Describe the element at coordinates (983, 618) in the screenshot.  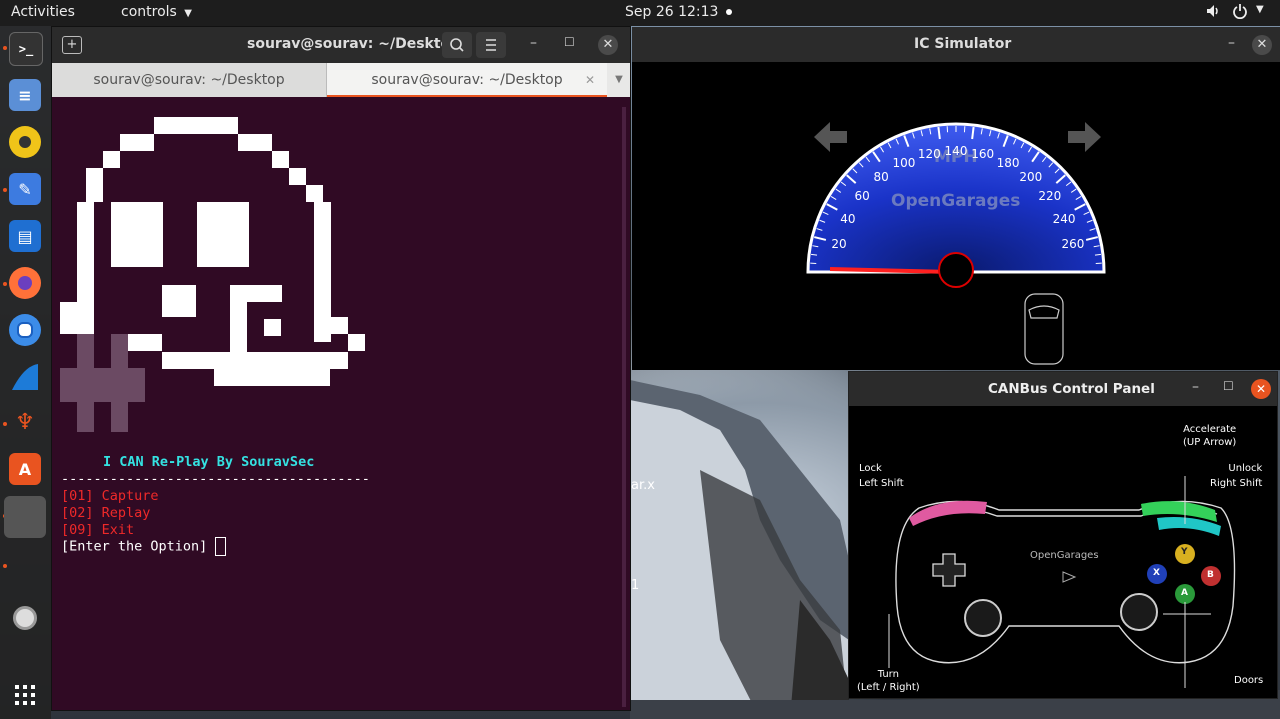
I see `left-stick-icon` at that location.